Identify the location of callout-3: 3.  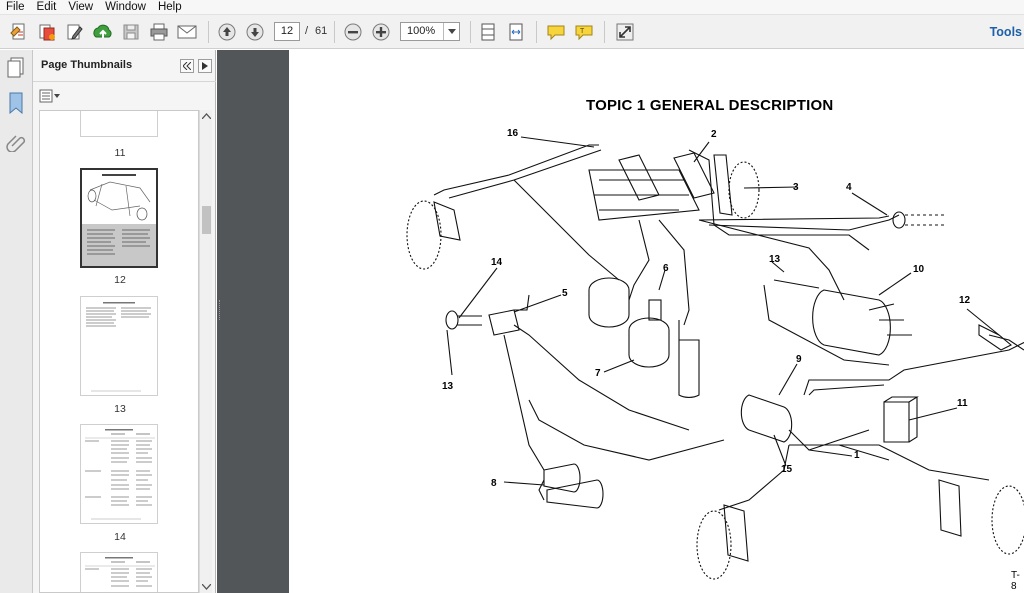
(796, 187).